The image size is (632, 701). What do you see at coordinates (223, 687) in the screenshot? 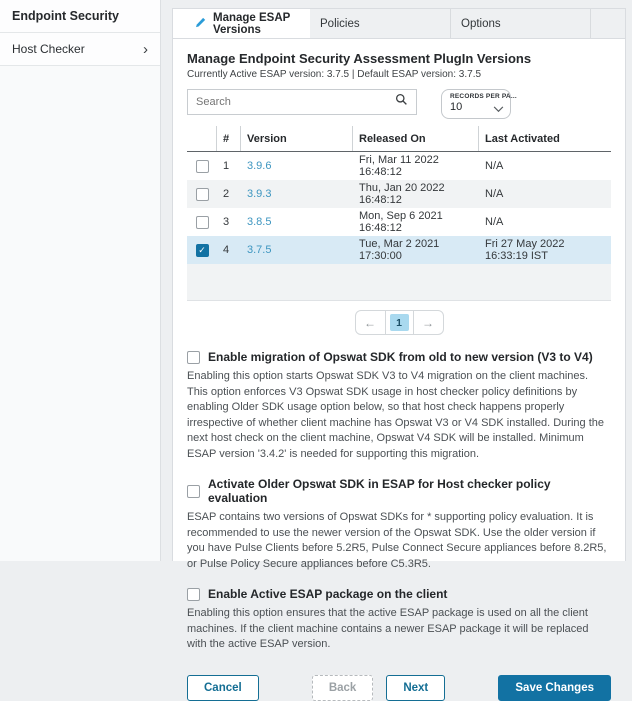
I see `cancel-button: Cancel` at bounding box center [223, 687].